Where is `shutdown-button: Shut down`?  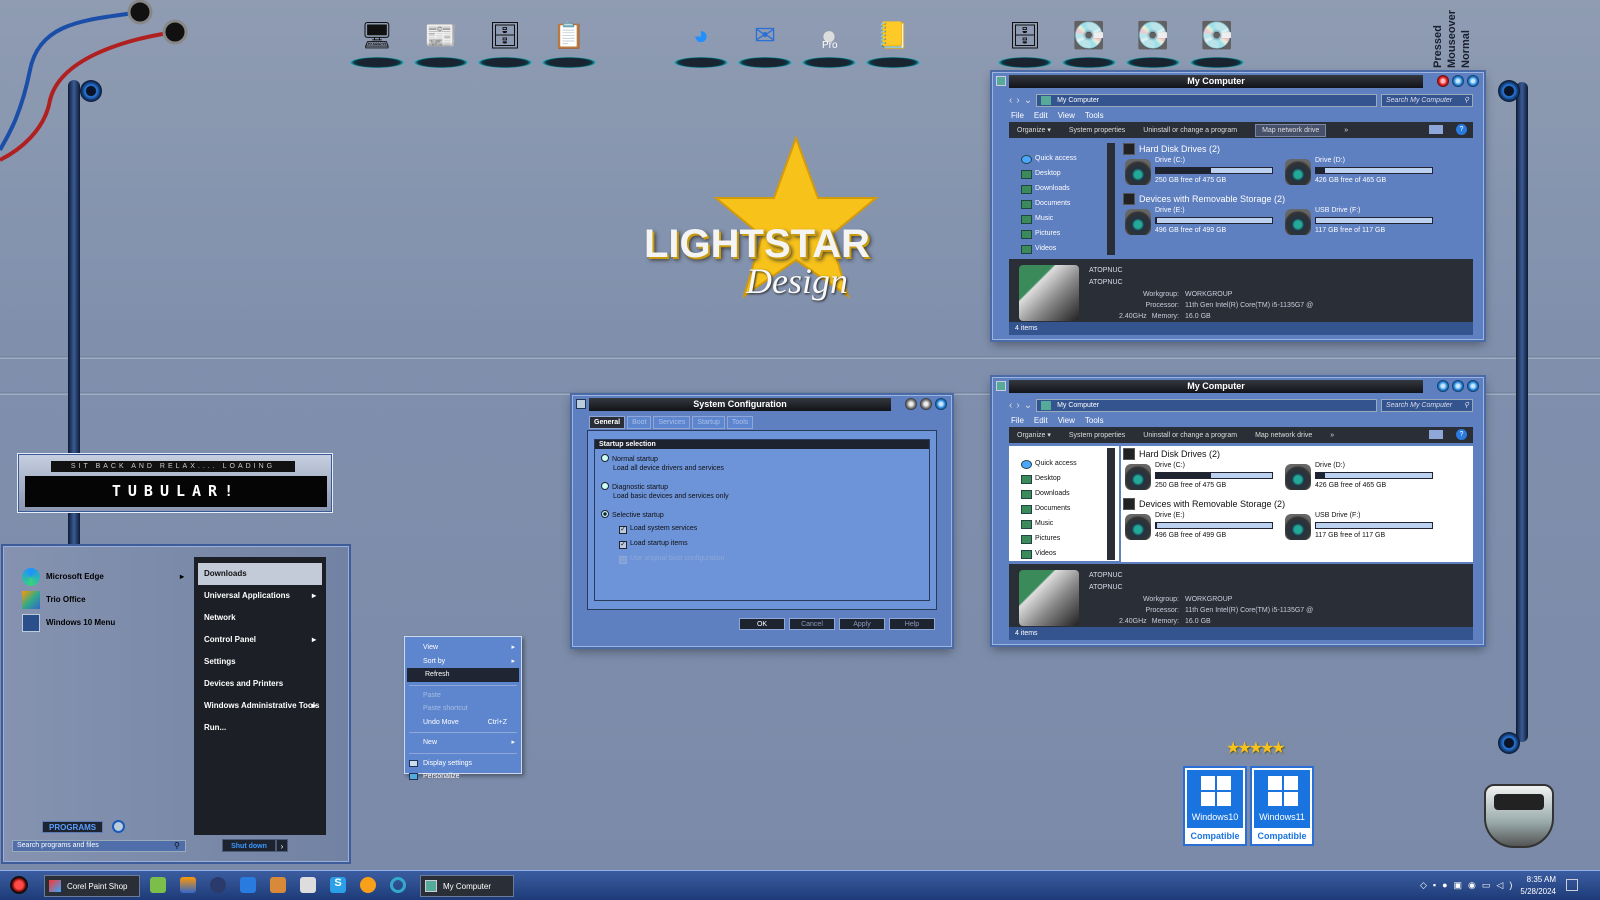 shutdown-button: Shut down is located at coordinates (249, 845).